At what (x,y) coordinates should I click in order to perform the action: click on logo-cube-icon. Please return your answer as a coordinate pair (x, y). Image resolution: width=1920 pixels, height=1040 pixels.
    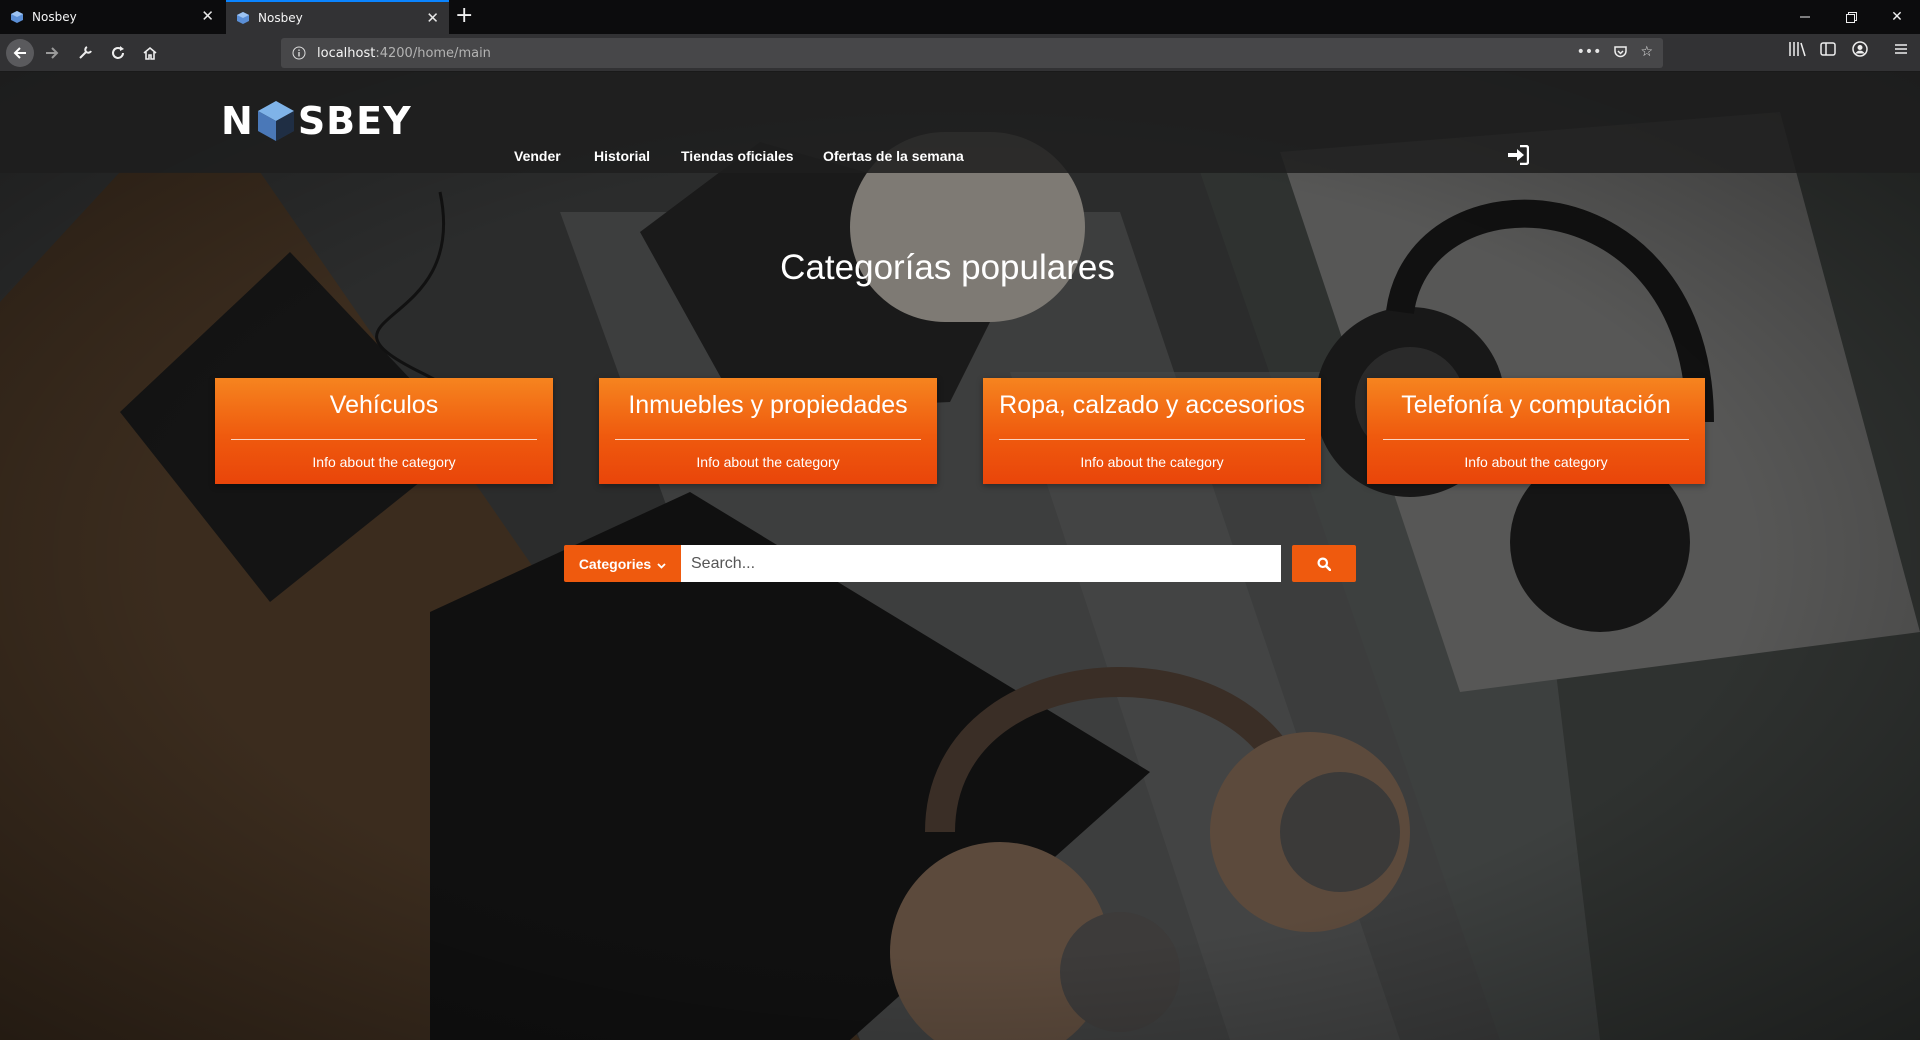
    Looking at the image, I should click on (275, 121).